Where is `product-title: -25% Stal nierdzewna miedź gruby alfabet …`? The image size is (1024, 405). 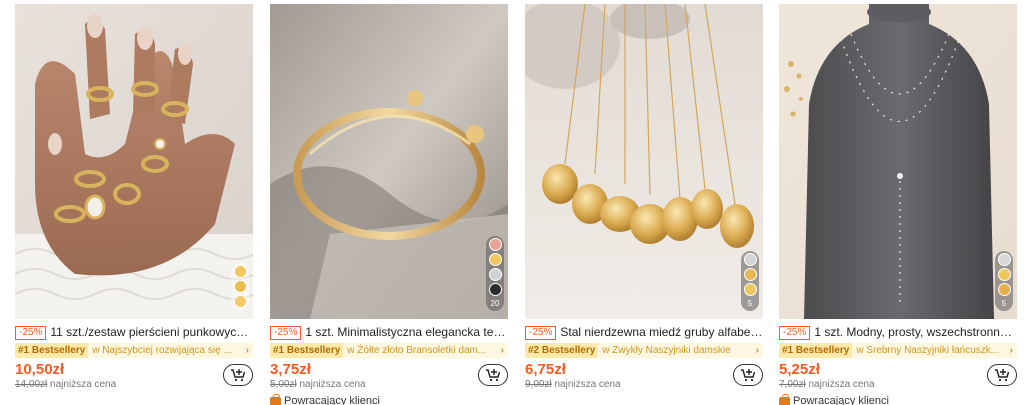 product-title: -25% Stal nierdzewna miedź gruby alfabet … is located at coordinates (644, 332).